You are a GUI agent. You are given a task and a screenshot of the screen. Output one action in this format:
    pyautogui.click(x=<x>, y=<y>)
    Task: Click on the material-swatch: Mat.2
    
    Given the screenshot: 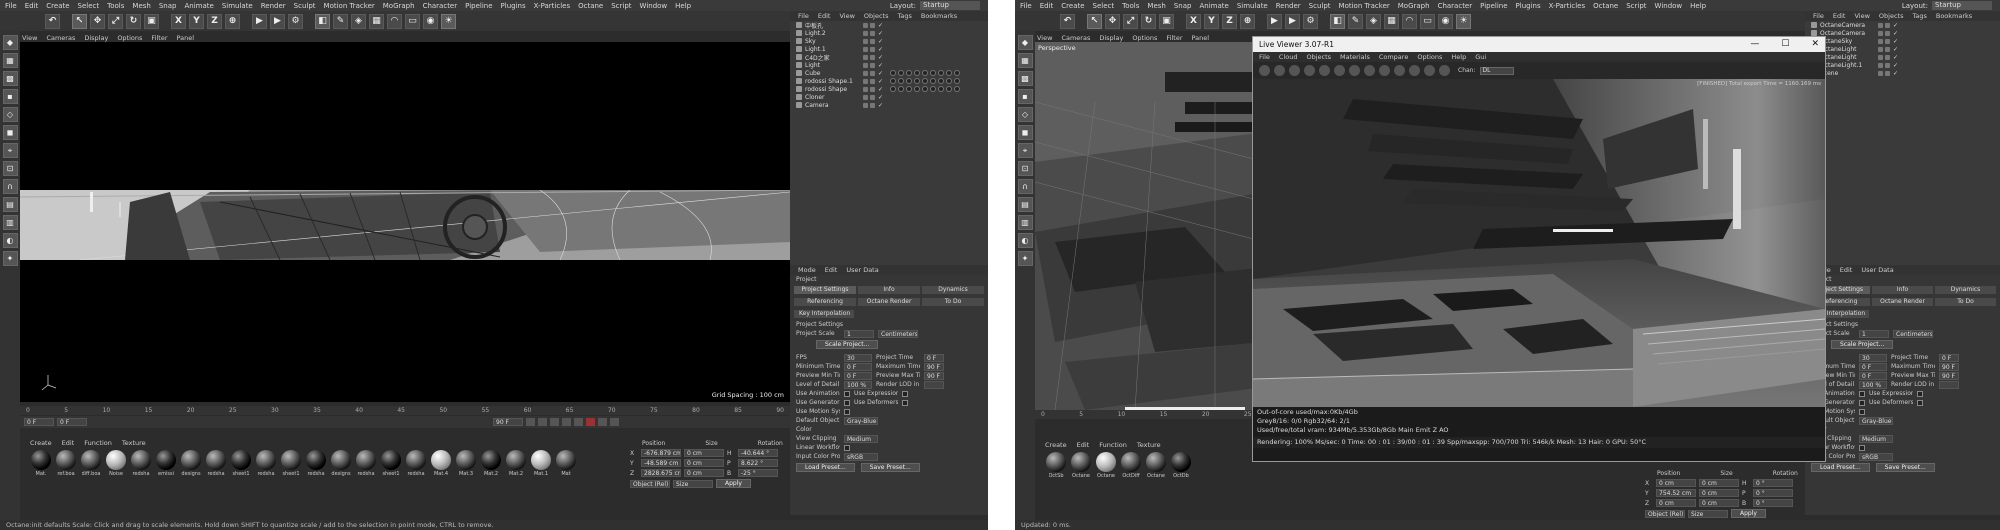 What is the action you would take?
    pyautogui.click(x=491, y=463)
    